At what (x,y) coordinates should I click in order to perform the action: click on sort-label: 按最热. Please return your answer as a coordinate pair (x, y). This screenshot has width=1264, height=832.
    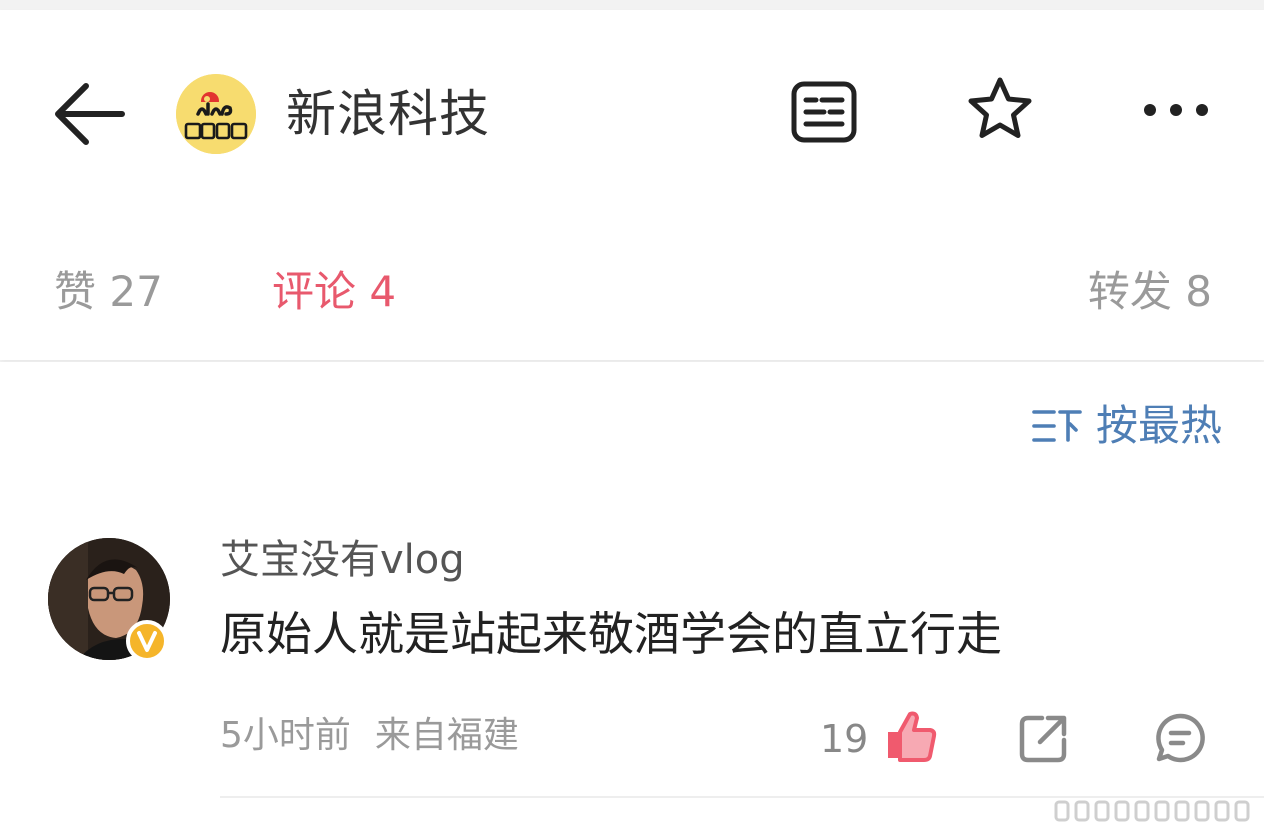
    Looking at the image, I should click on (1158, 425).